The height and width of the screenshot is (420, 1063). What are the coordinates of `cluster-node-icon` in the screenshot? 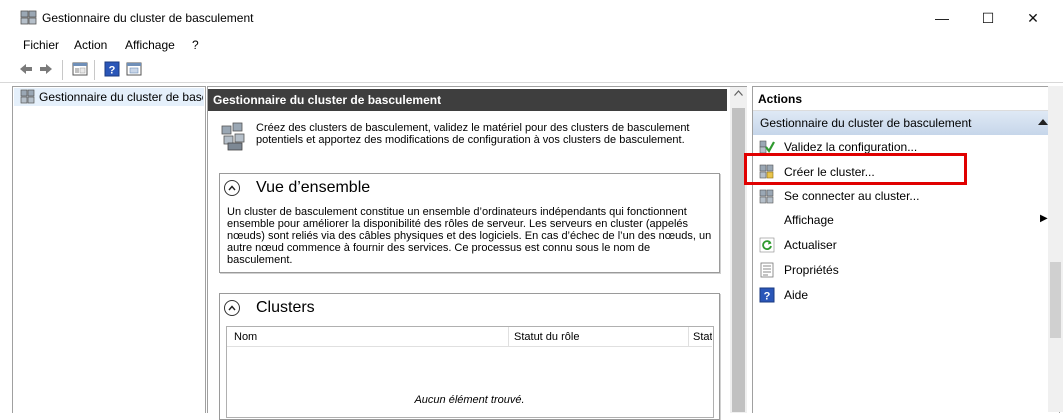 It's located at (28, 97).